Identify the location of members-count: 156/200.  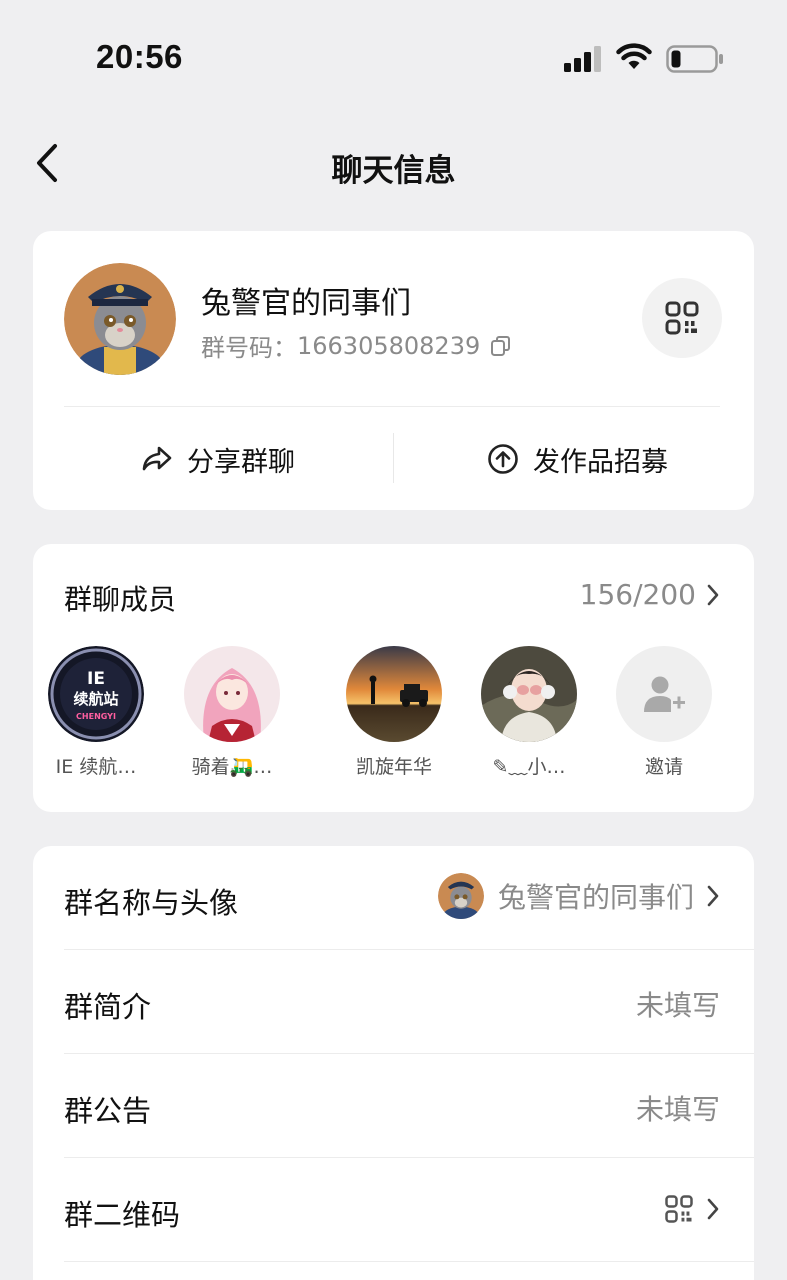
(637, 594).